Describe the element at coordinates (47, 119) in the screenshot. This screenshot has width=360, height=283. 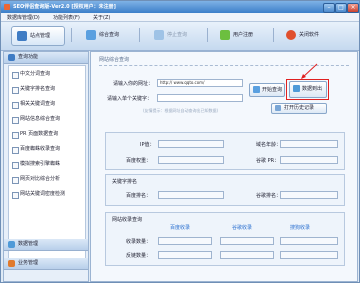
I see `sidebar-item-site-info: 网站信息综合查询` at that location.